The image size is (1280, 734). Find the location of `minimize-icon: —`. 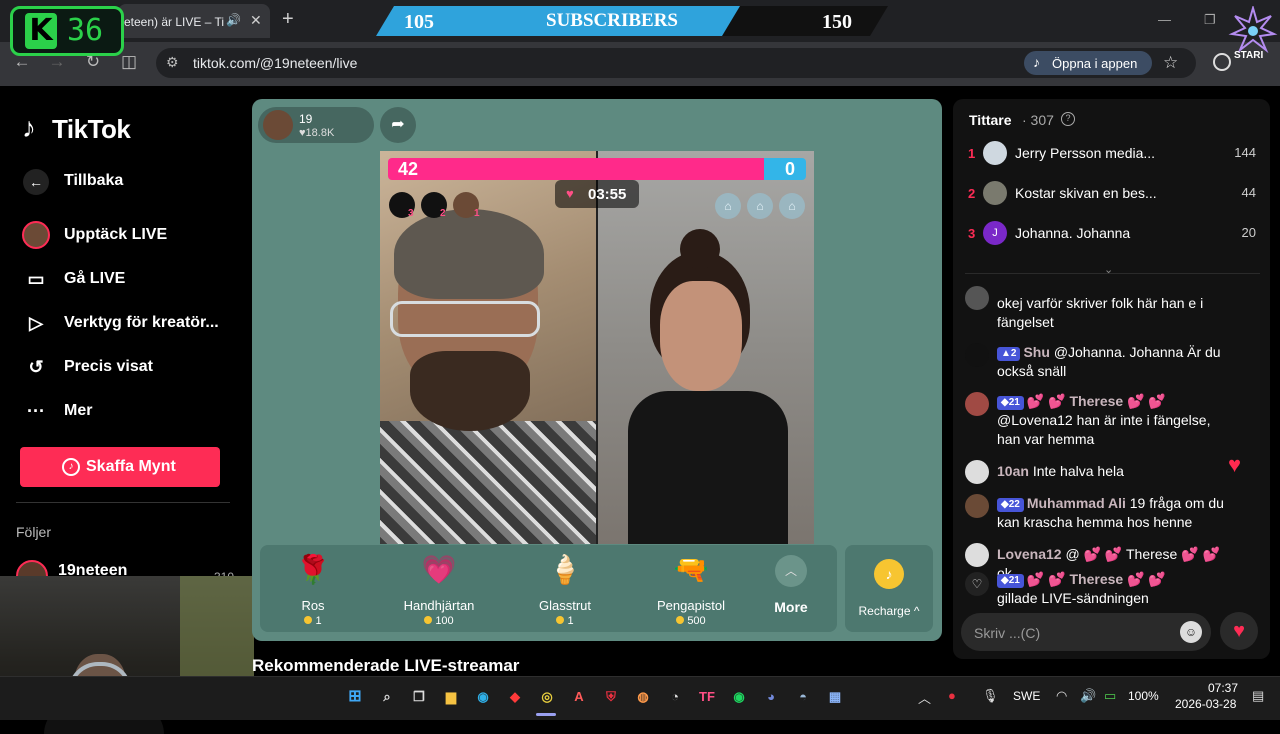

minimize-icon: — is located at coordinates (1164, 19).